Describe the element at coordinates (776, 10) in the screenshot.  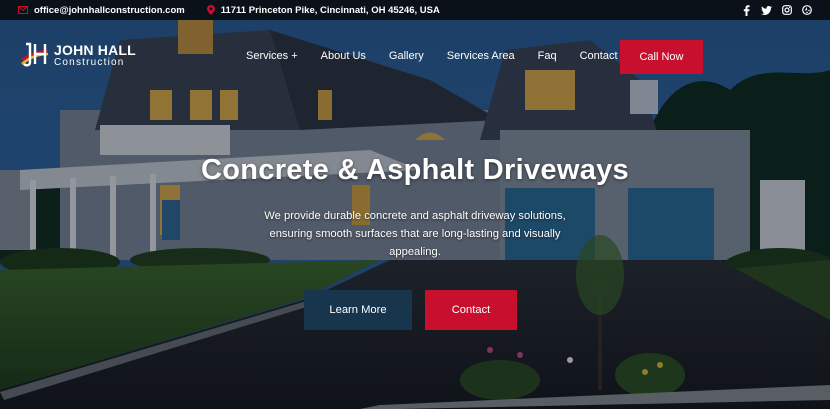
I see `social-links` at that location.